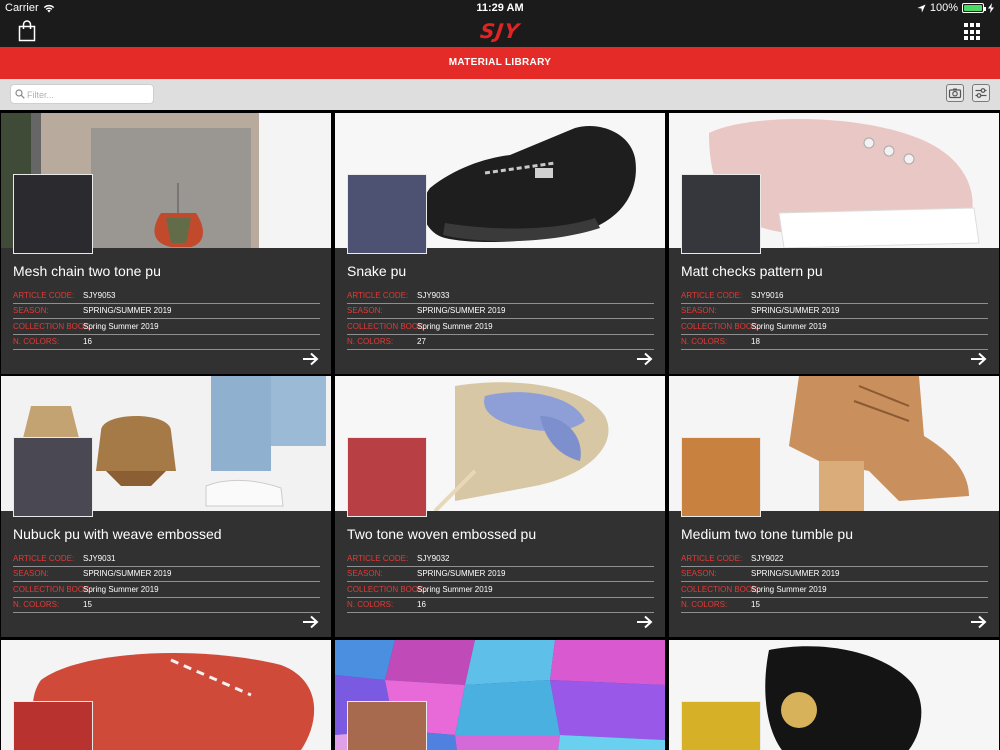  I want to click on article-code-value: SJY9033, so click(433, 295).